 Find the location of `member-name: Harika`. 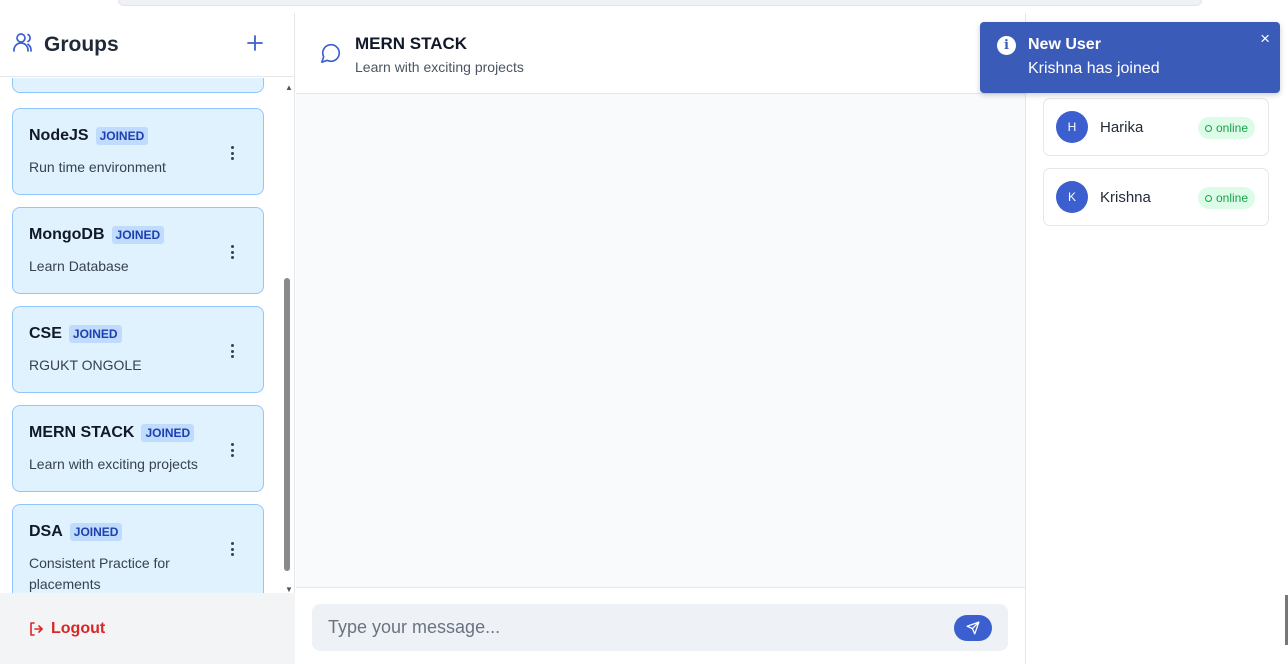

member-name: Harika is located at coordinates (1122, 127).